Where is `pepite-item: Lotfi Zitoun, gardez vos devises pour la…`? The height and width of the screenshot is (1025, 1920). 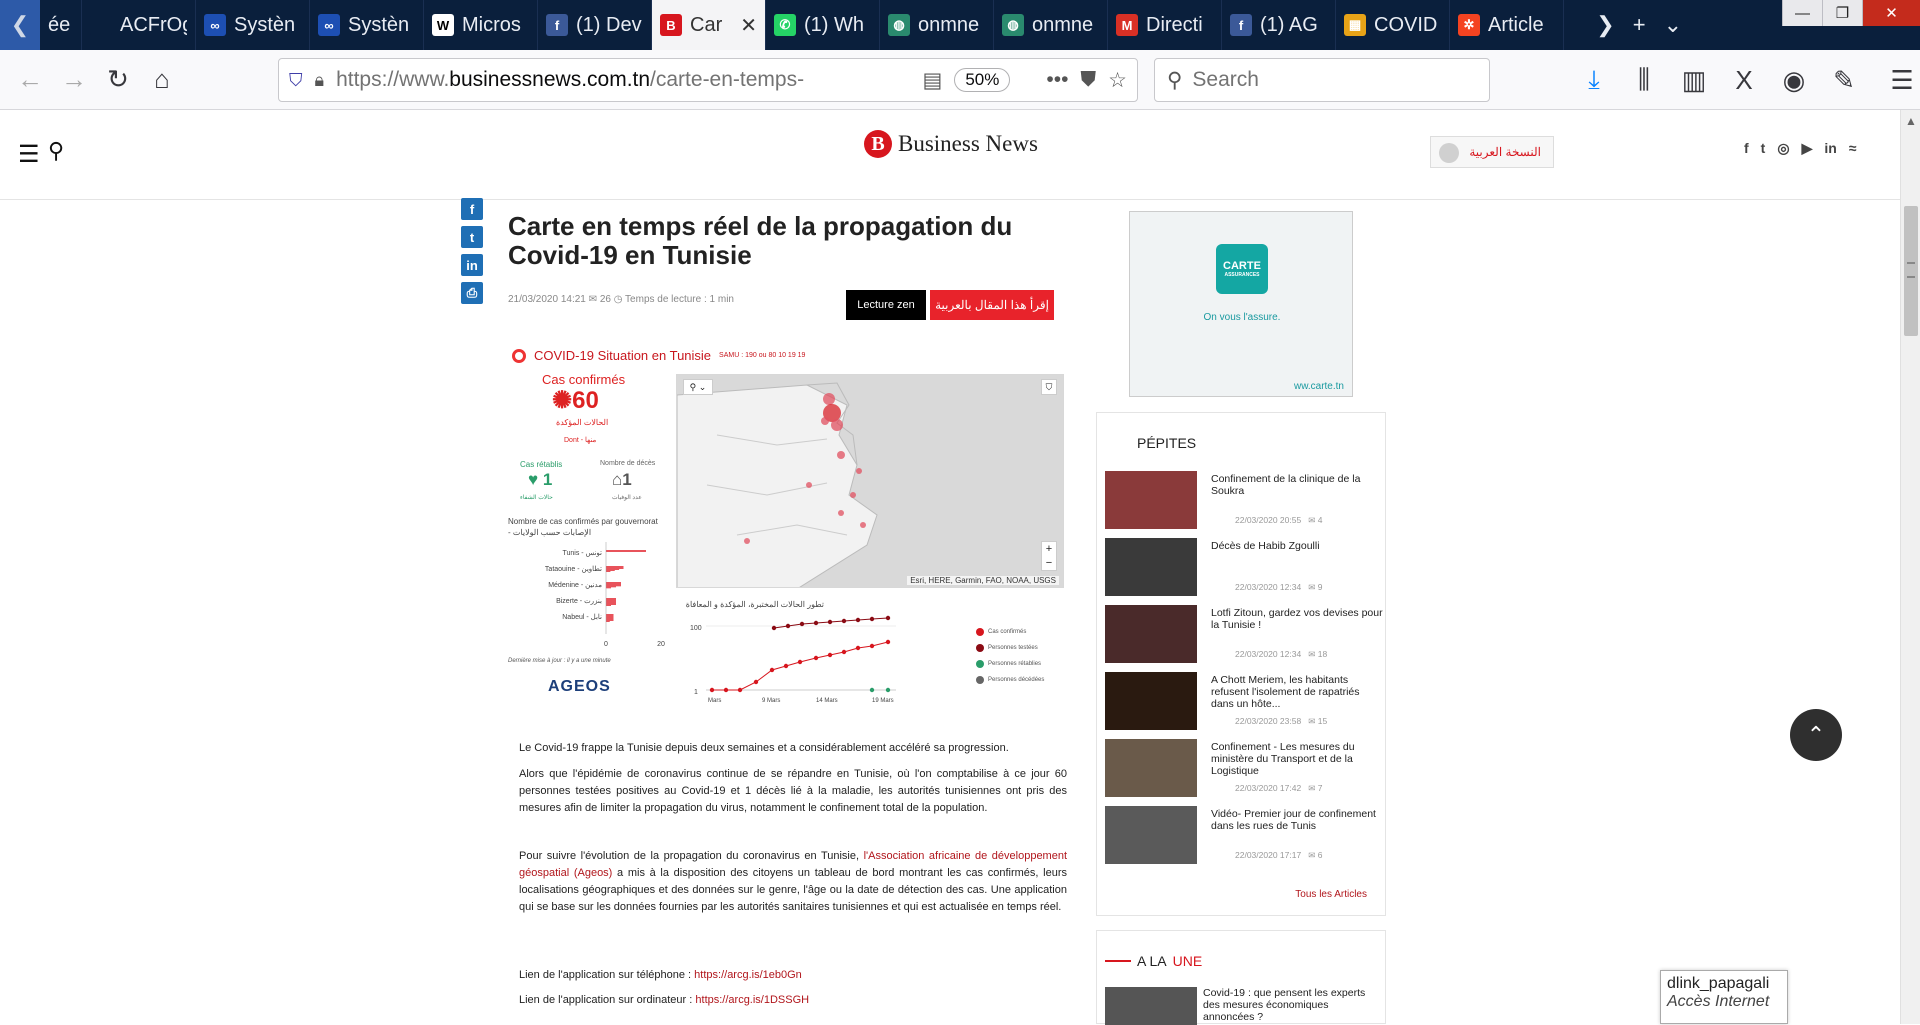
pepite-item: Lotfi Zitoun, gardez vos devises pour la… is located at coordinates (1245, 636).